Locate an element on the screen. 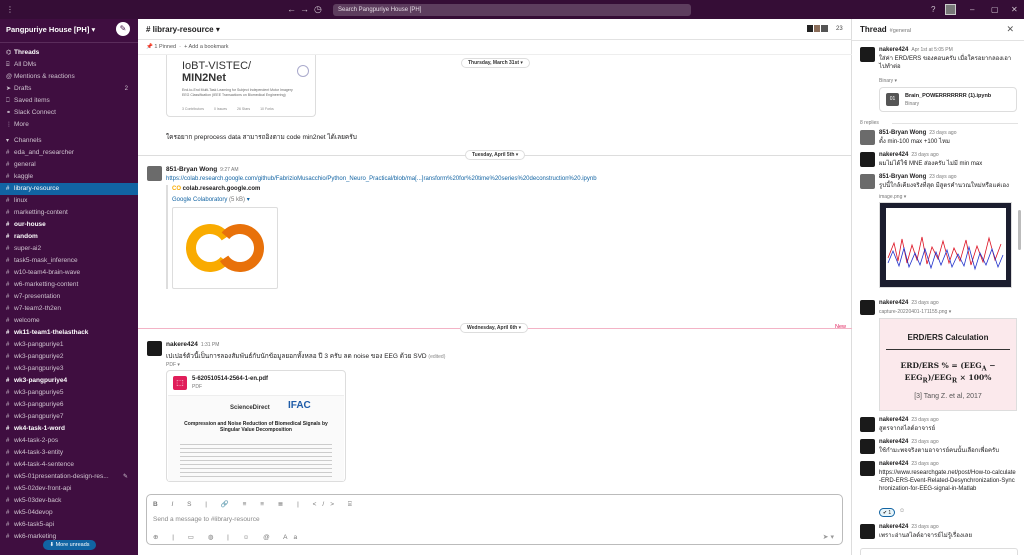 The width and height of the screenshot is (1024, 555). channel-item-wk6-task5-api: # wk6-task5-api is located at coordinates (69, 525).